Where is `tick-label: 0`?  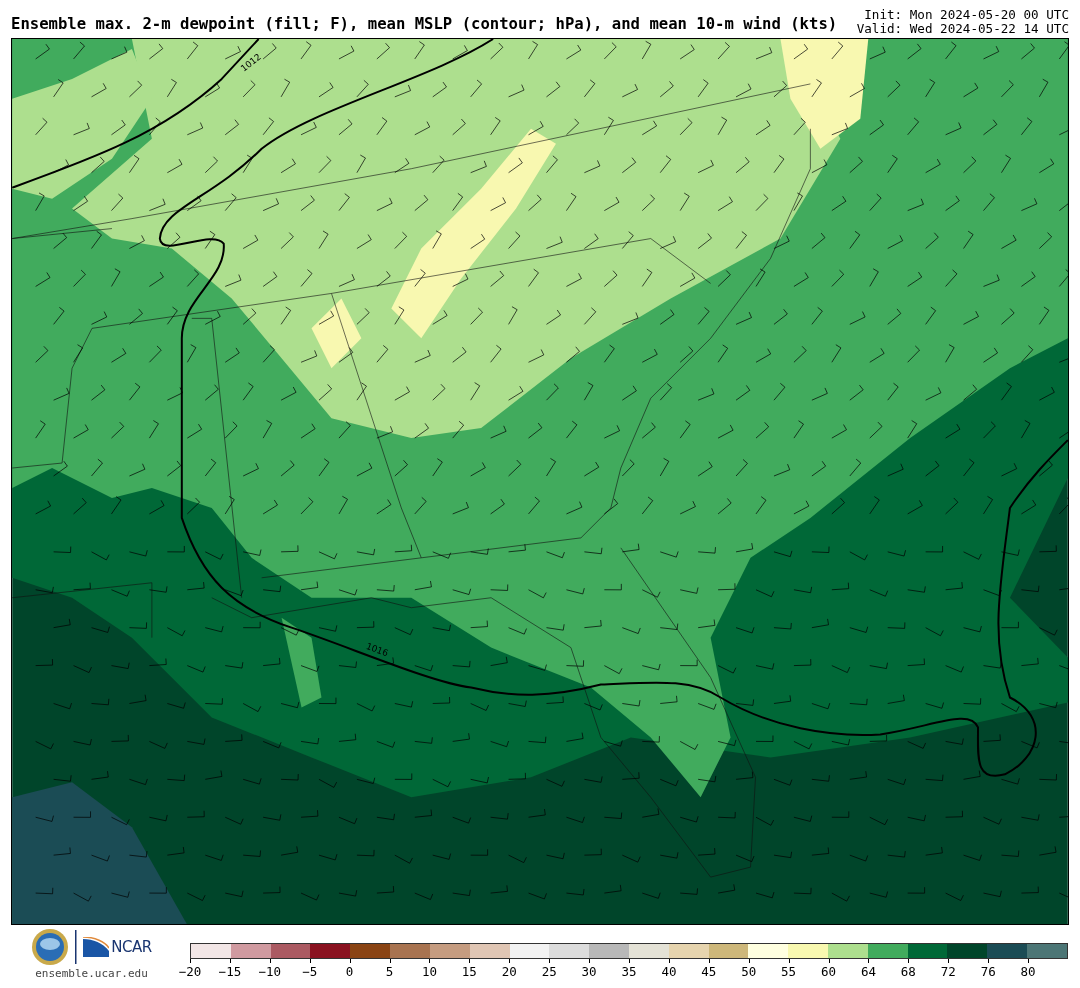 tick-label: 0 is located at coordinates (349, 971).